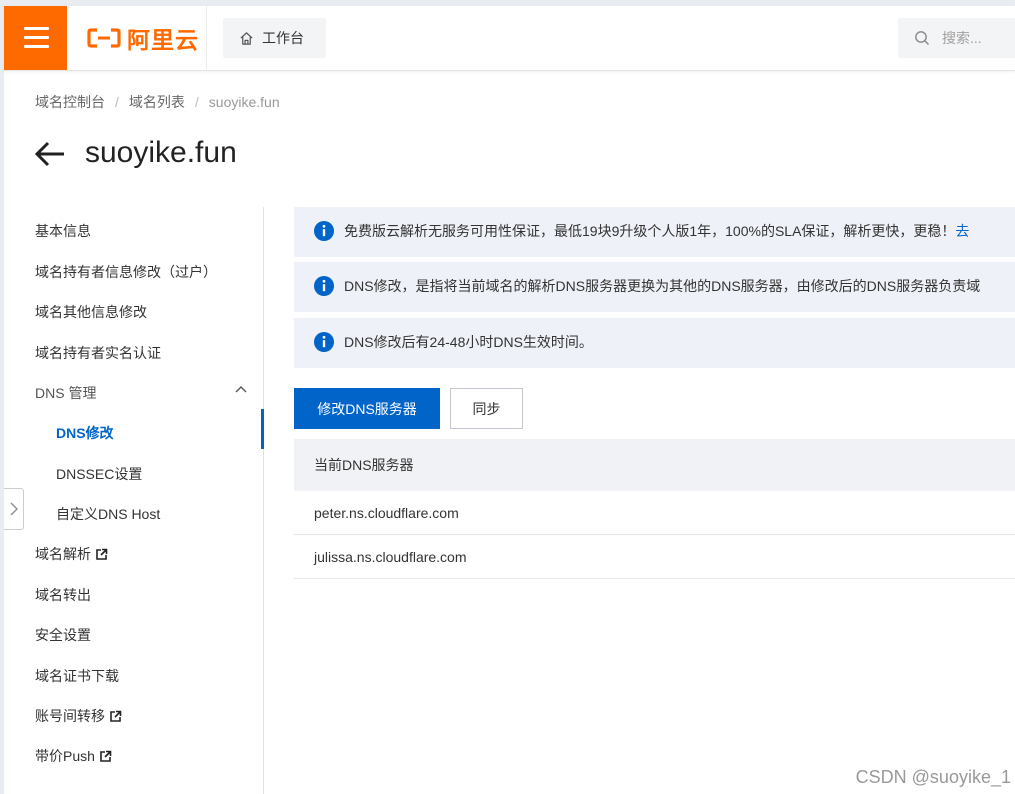  I want to click on sidebar-item-label: 域名证书下载, so click(77, 676).